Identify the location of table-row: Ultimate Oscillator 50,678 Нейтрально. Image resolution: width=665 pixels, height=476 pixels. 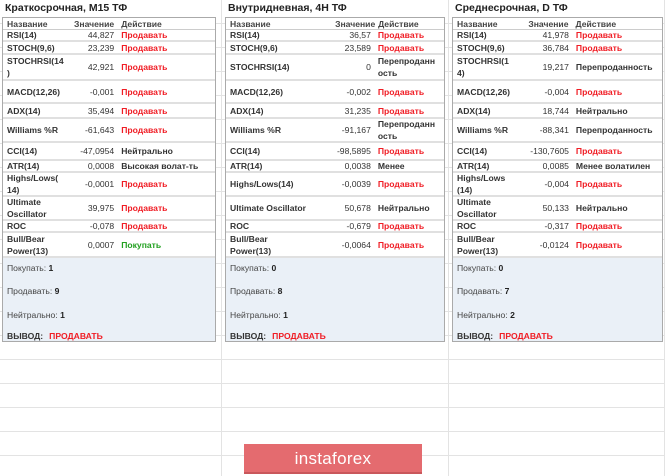
(335, 209).